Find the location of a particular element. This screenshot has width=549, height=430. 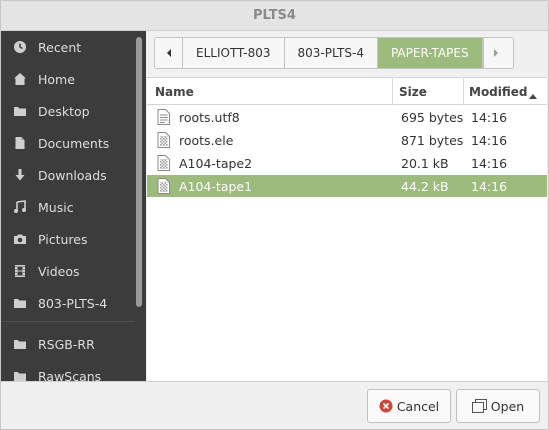

download-icon is located at coordinates (20, 175).